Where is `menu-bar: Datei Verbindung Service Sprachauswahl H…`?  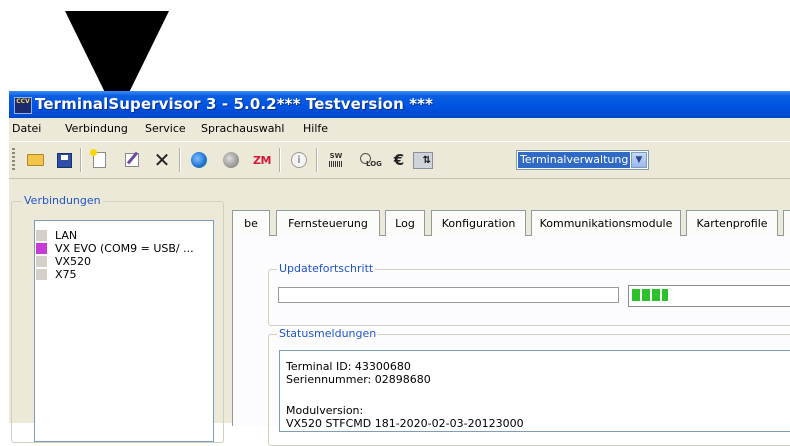
menu-bar: Datei Verbindung Service Sprachauswahl H… is located at coordinates (399, 128).